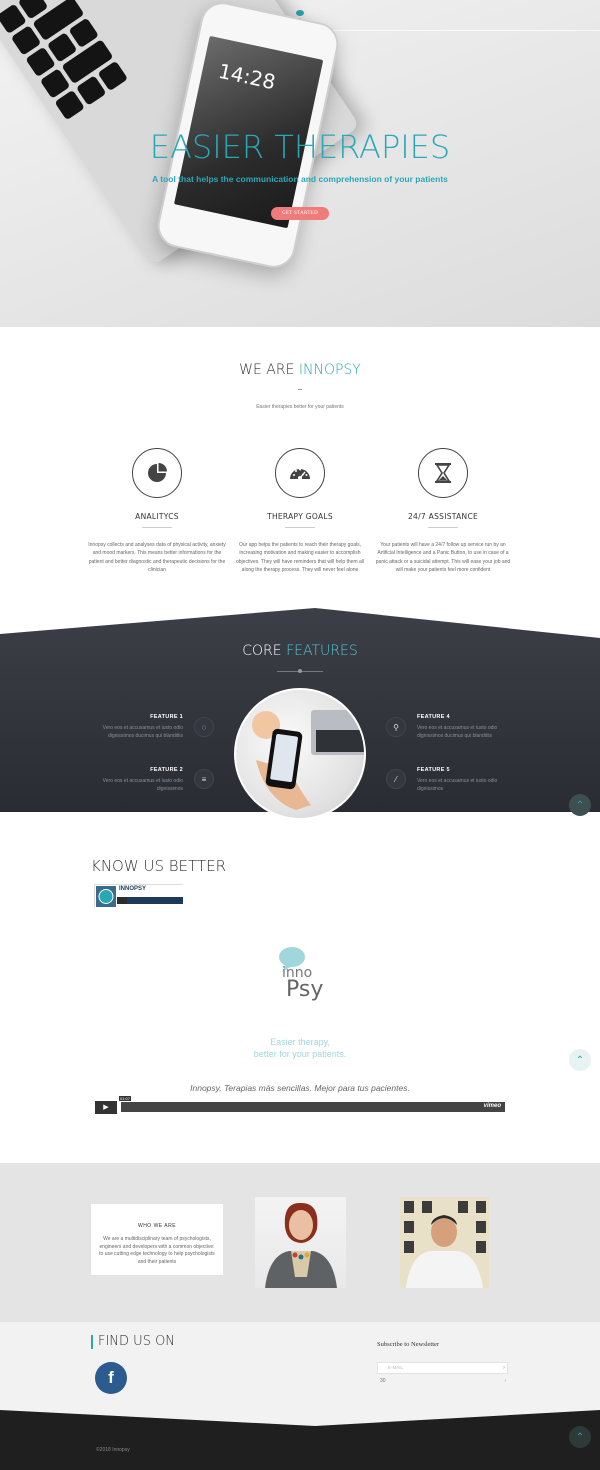 The image size is (600, 1470). I want to click on facebook-icon: f, so click(111, 1378).